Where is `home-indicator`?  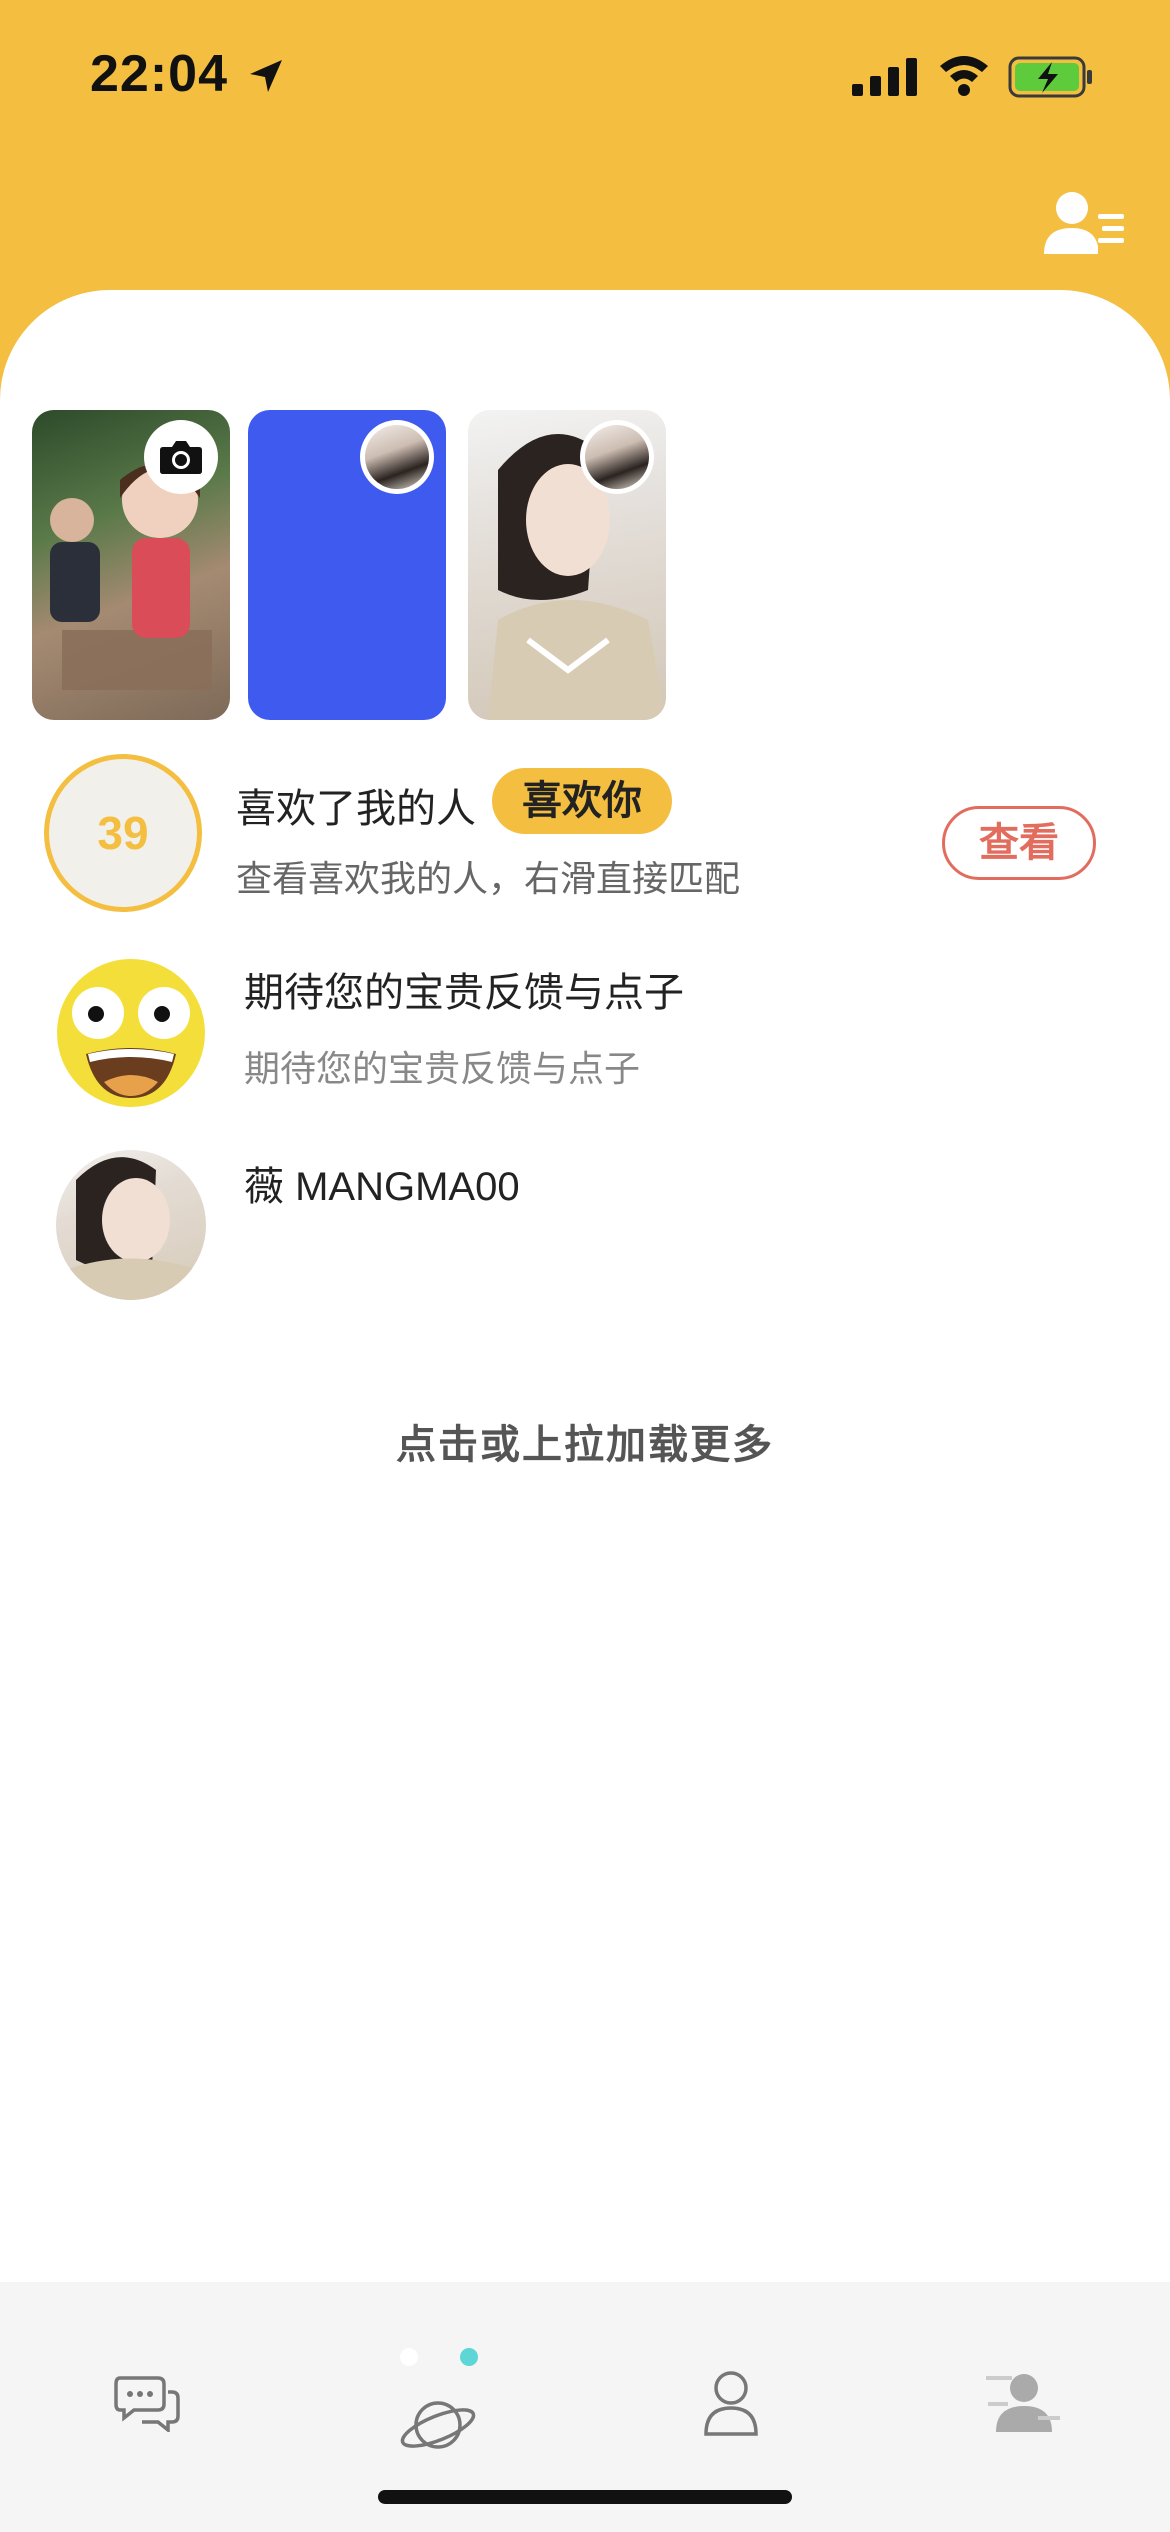 home-indicator is located at coordinates (585, 2497).